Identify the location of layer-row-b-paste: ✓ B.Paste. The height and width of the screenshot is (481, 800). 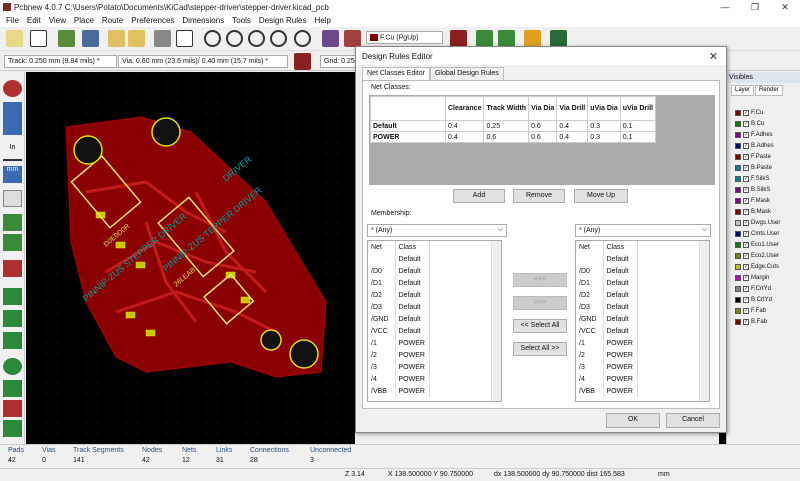
(753, 168).